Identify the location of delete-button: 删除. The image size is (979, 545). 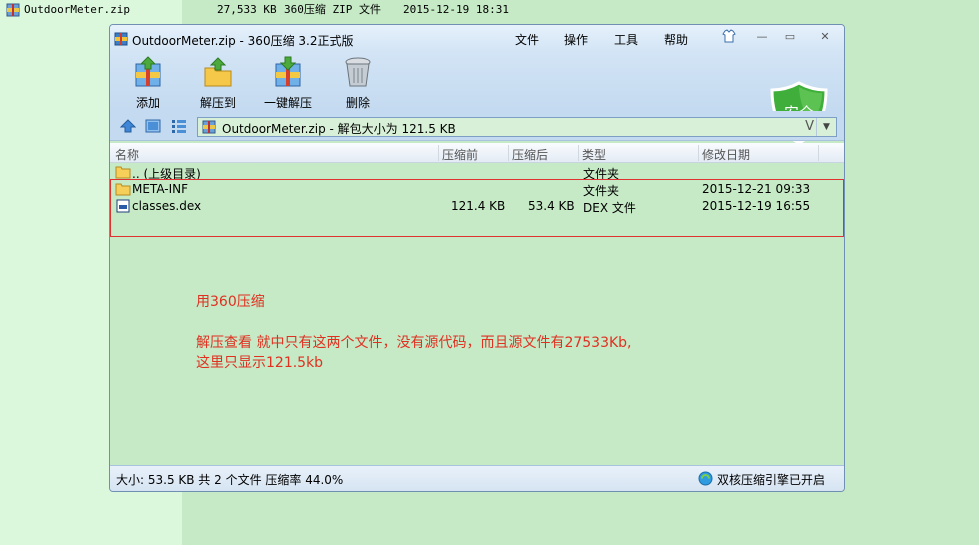
(358, 82).